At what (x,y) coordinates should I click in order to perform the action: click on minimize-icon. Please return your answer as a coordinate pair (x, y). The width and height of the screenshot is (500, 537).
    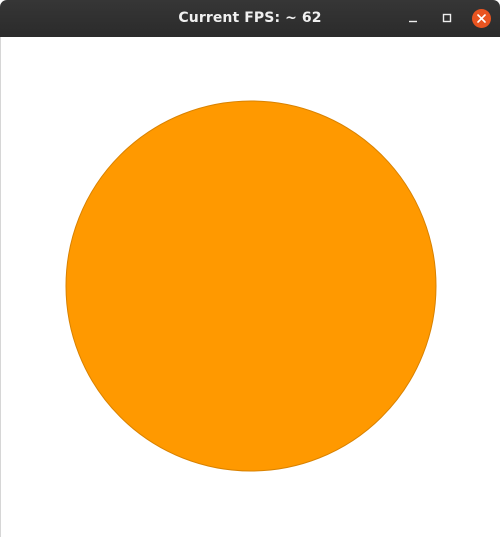
    Looking at the image, I should click on (413, 18).